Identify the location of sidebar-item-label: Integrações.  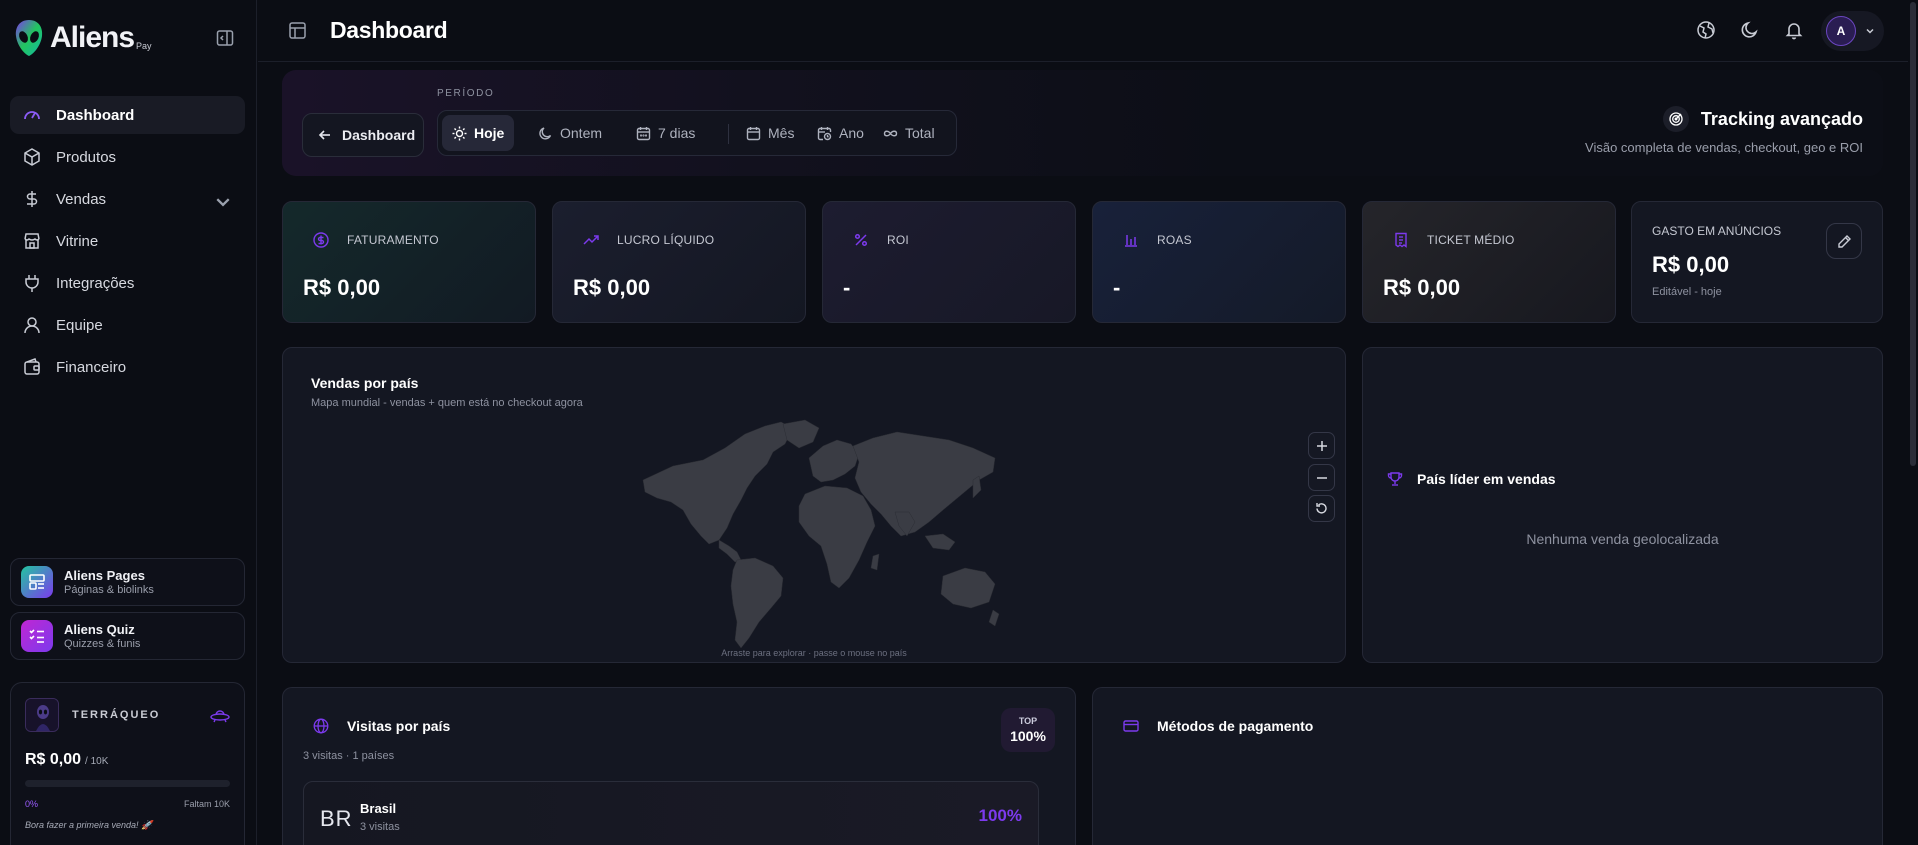
(95, 283).